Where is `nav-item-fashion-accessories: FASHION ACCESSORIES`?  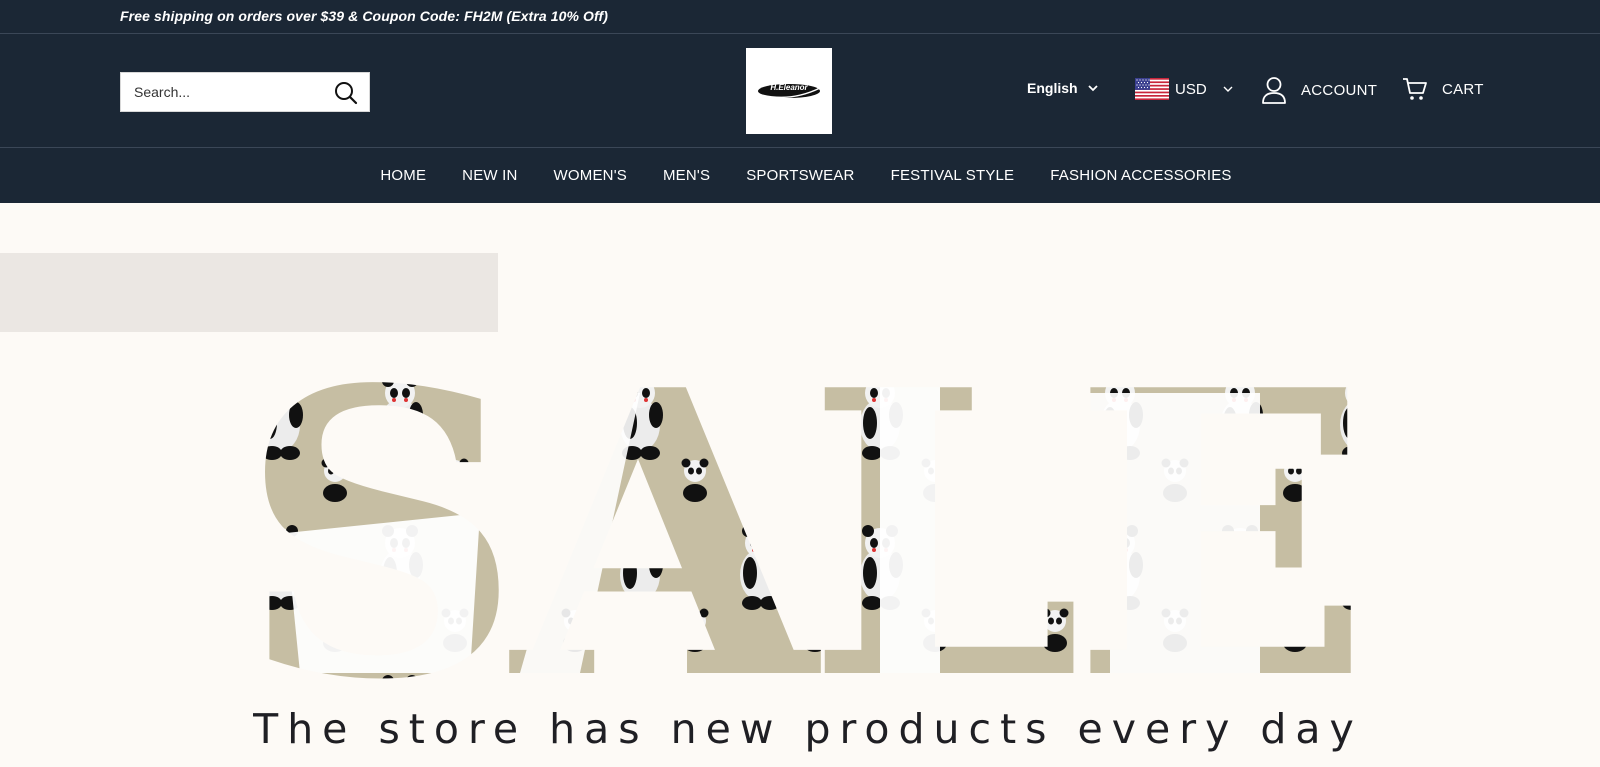
nav-item-fashion-accessories: FASHION ACCESSORIES is located at coordinates (1140, 175).